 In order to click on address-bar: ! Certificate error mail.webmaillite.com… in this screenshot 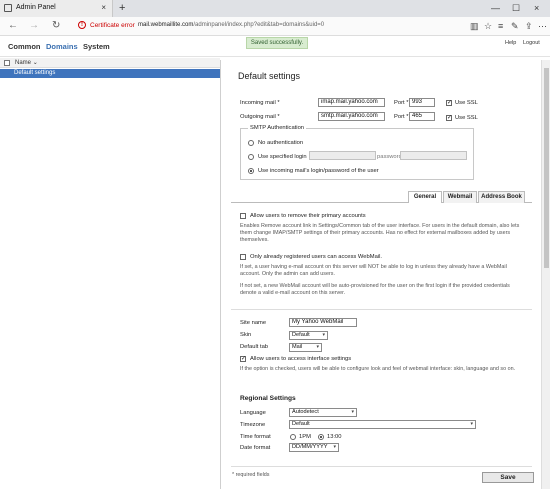, I will do `click(269, 26)`.